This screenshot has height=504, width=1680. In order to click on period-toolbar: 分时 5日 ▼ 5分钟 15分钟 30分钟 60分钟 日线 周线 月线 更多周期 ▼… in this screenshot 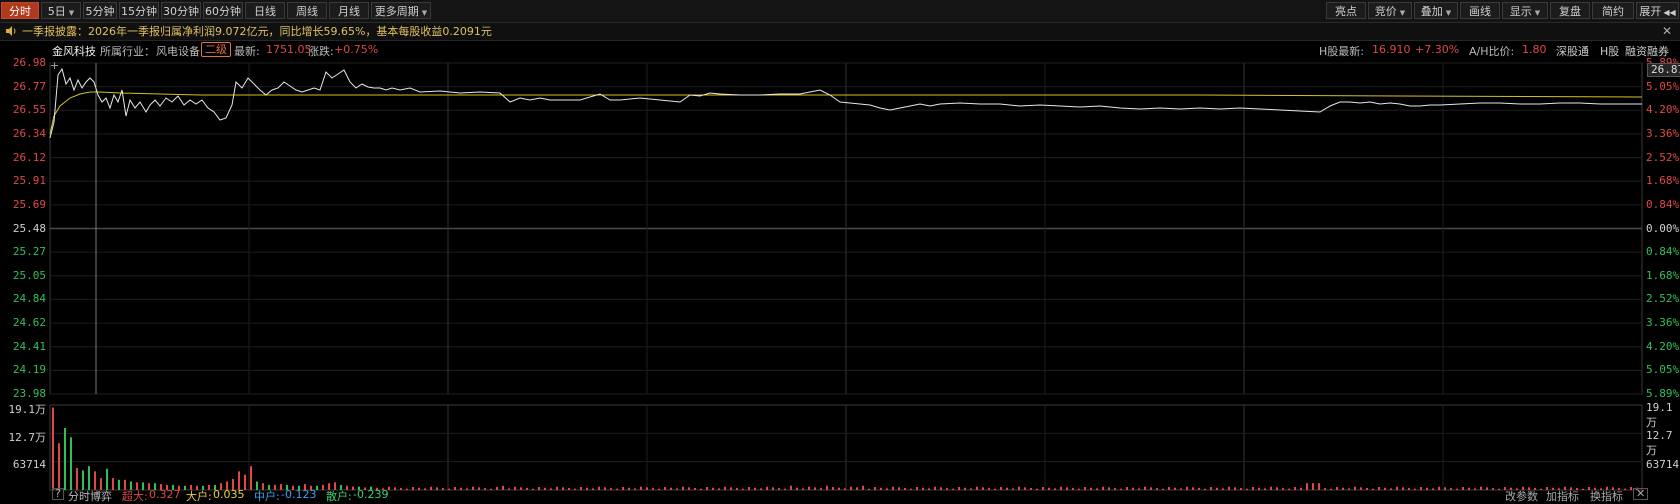, I will do `click(840, 11)`.